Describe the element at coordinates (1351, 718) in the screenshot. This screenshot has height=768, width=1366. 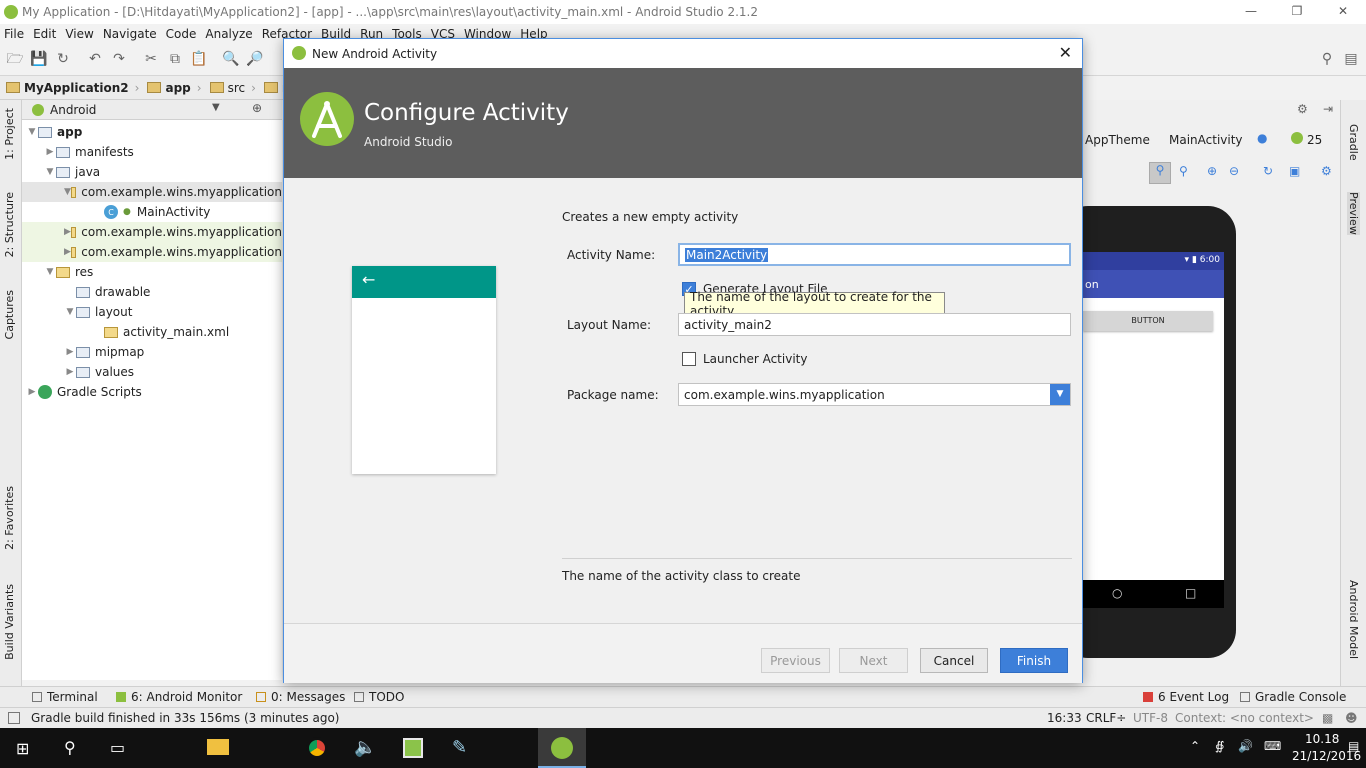
I see `inspector-icon: ☻` at that location.